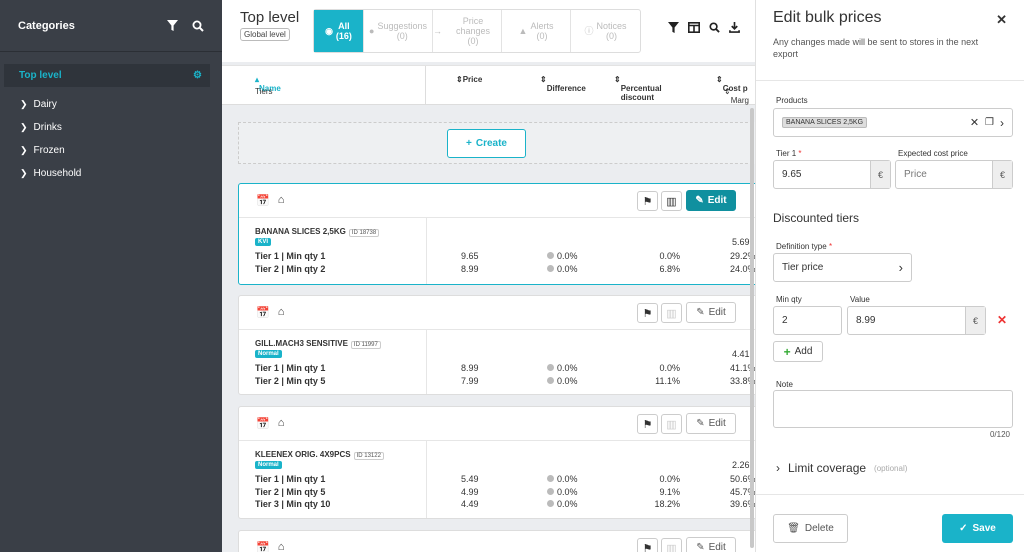  I want to click on note-textarea, so click(893, 409).